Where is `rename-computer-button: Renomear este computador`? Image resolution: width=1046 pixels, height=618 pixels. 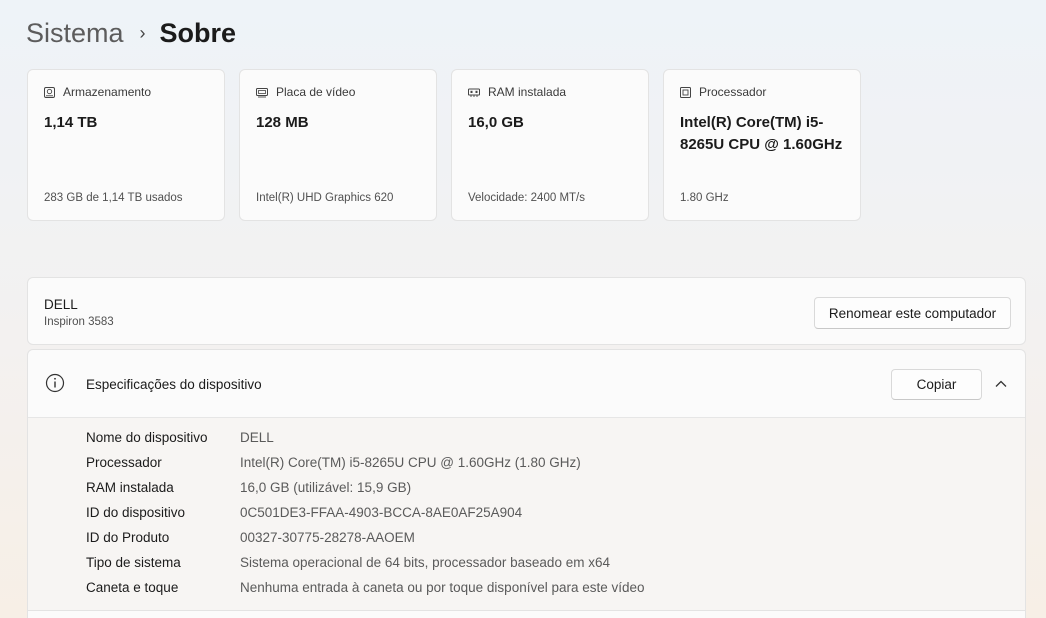
rename-computer-button: Renomear este computador is located at coordinates (912, 313).